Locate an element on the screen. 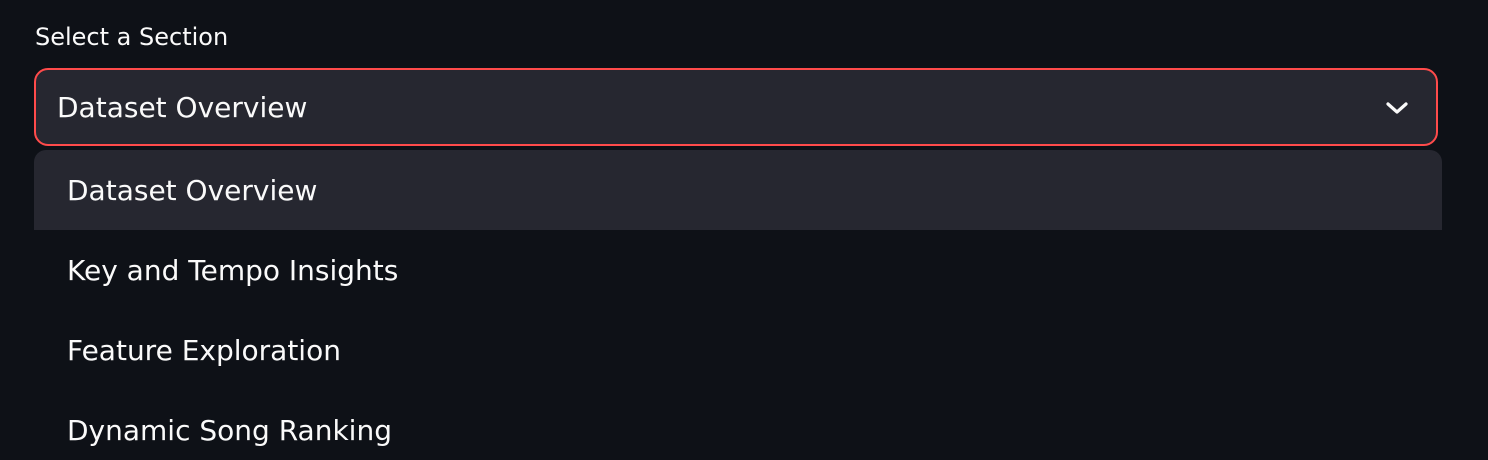 The width and height of the screenshot is (1488, 460). chevron-down-icon is located at coordinates (1397, 108).